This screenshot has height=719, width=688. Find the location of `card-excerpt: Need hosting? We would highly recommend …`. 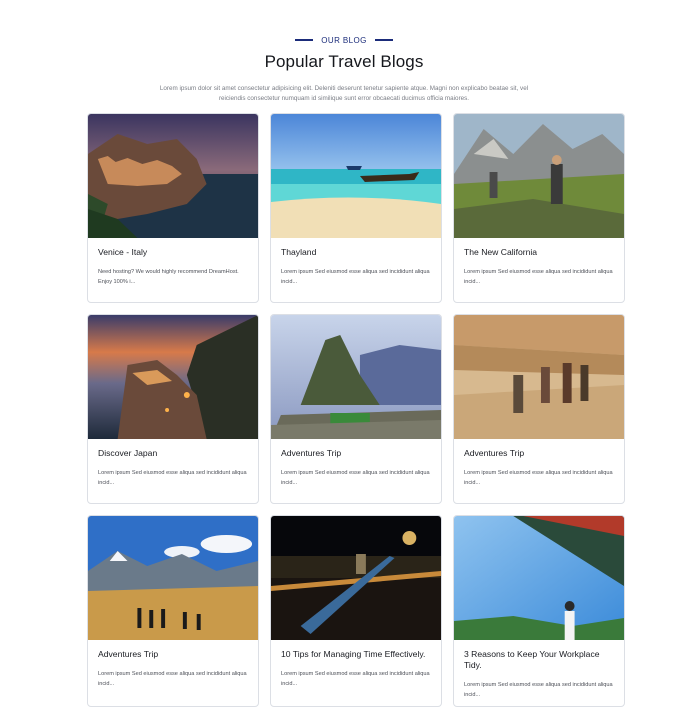

card-excerpt: Need hosting? We would highly recommend … is located at coordinates (168, 277).